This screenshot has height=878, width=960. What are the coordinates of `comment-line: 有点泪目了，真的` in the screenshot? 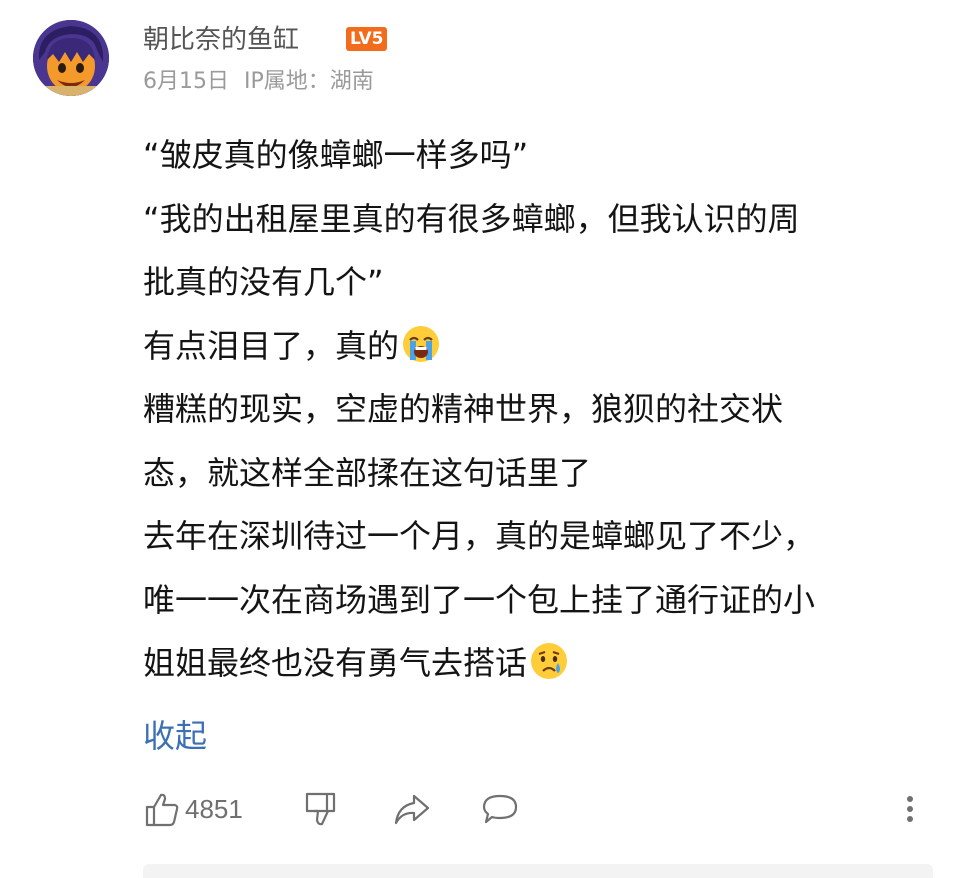 It's located at (533, 347).